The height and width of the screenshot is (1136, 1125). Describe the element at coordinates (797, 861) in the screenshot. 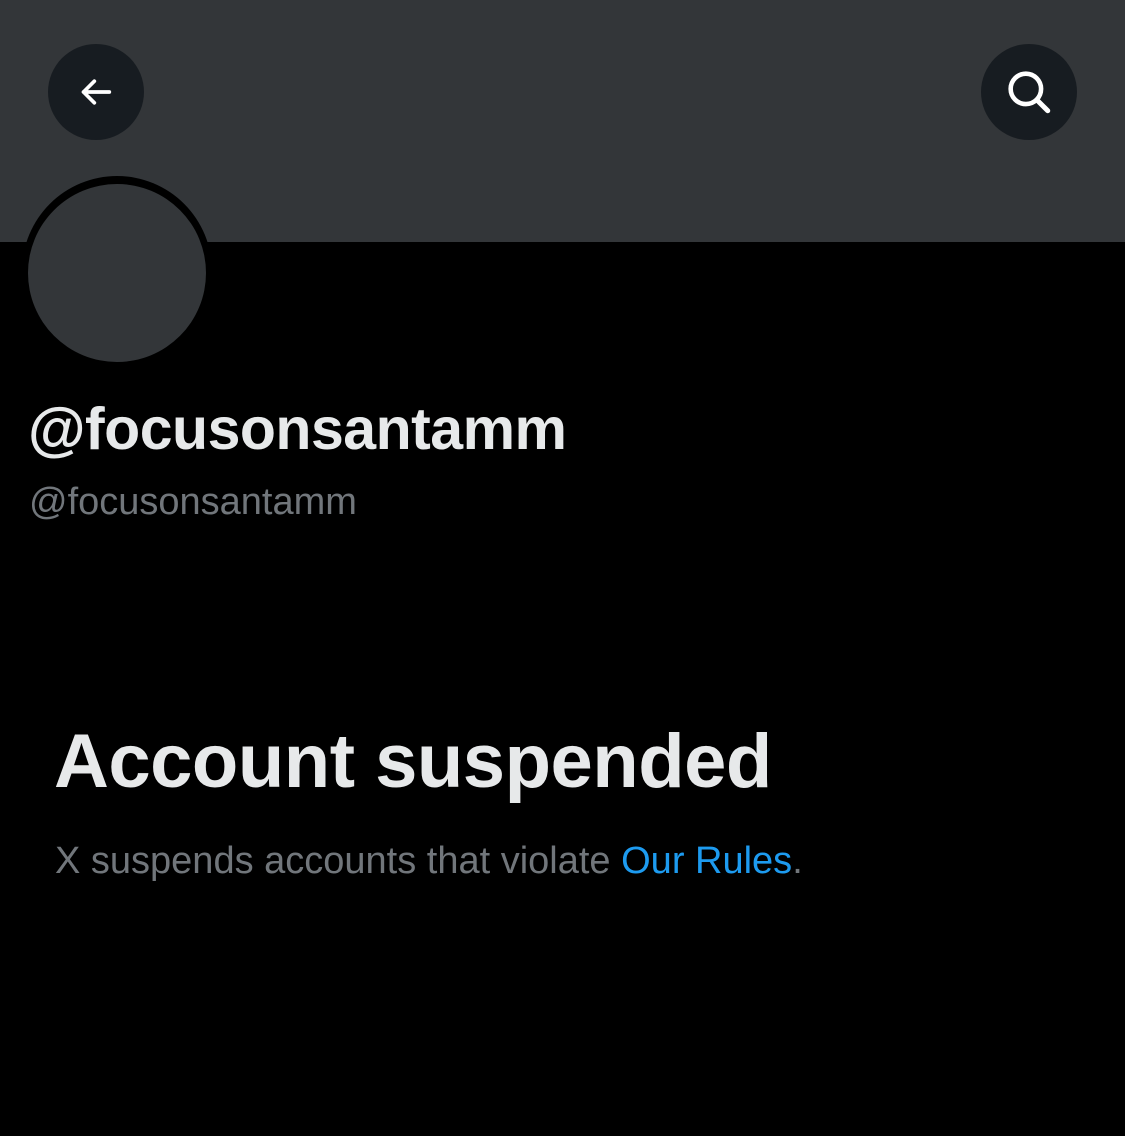

I see `suspension-text-after: .` at that location.